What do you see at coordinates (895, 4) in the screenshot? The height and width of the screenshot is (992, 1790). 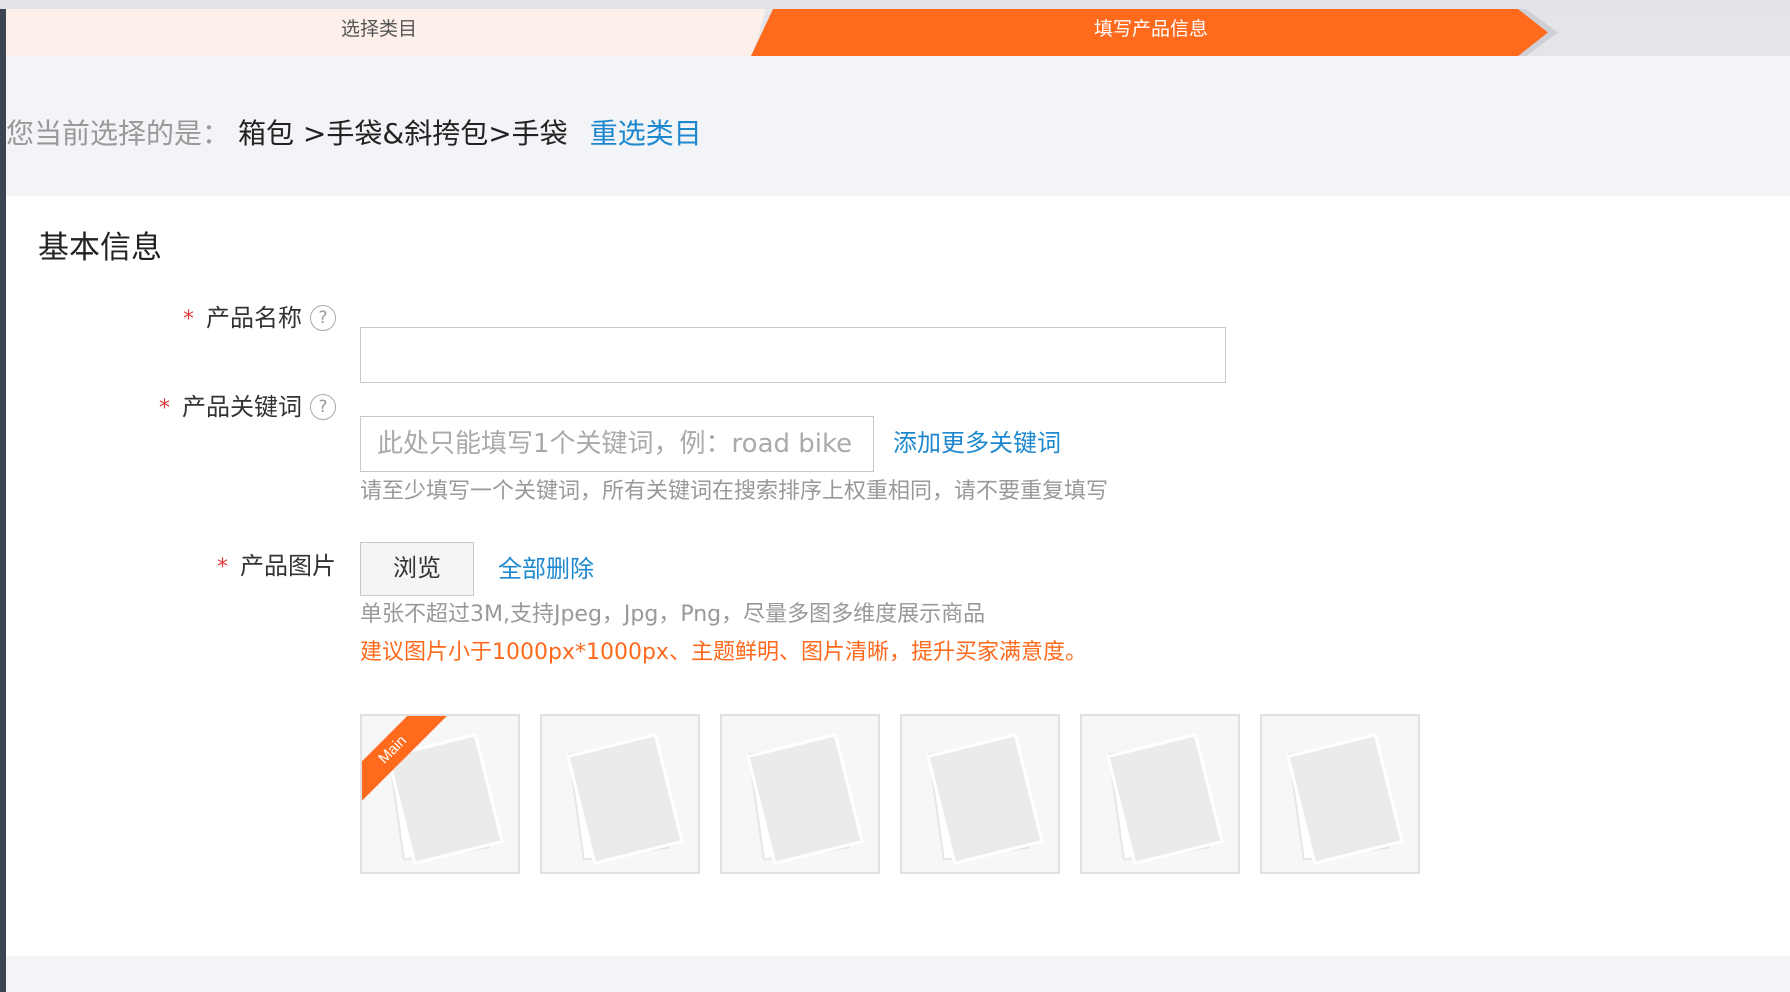 I see `top-border` at bounding box center [895, 4].